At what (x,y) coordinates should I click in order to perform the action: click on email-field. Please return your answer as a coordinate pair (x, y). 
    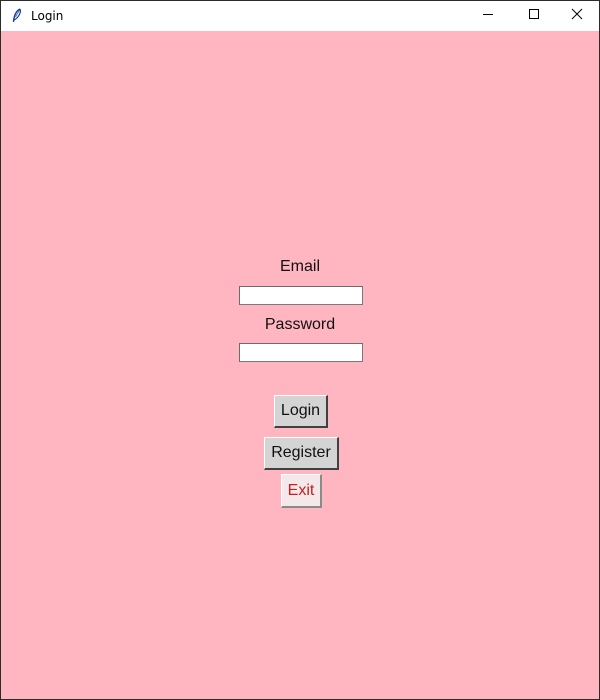
    Looking at the image, I should click on (301, 295).